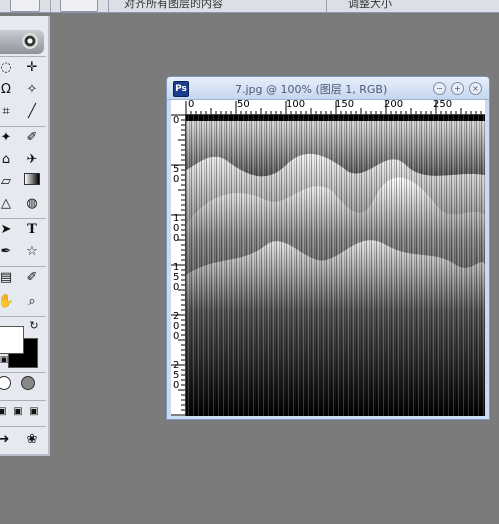 This screenshot has width=499, height=524. What do you see at coordinates (191, 105) in the screenshot?
I see `ruler-top-label: 0` at bounding box center [191, 105].